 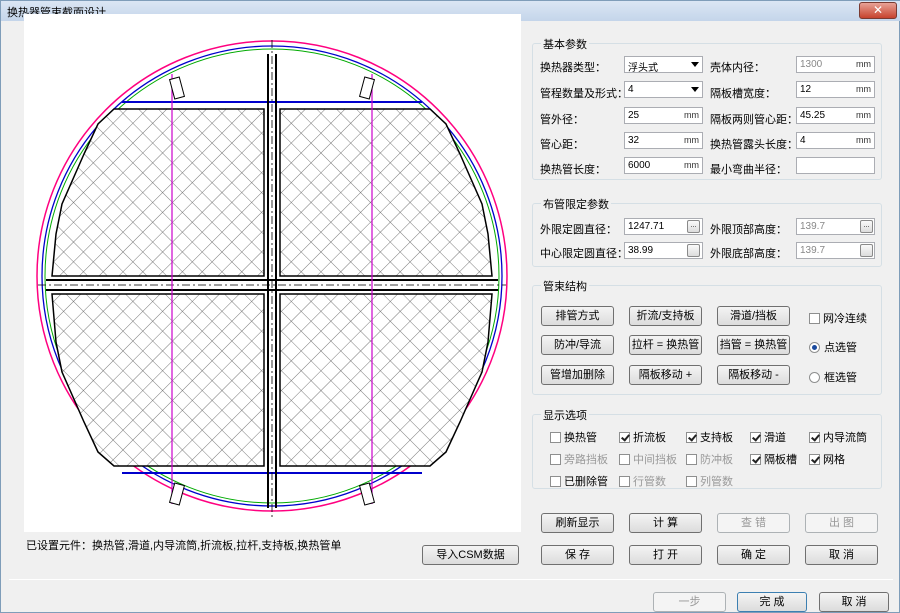 What do you see at coordinates (631, 89) in the screenshot?
I see `tube-count-value: 4` at bounding box center [631, 89].